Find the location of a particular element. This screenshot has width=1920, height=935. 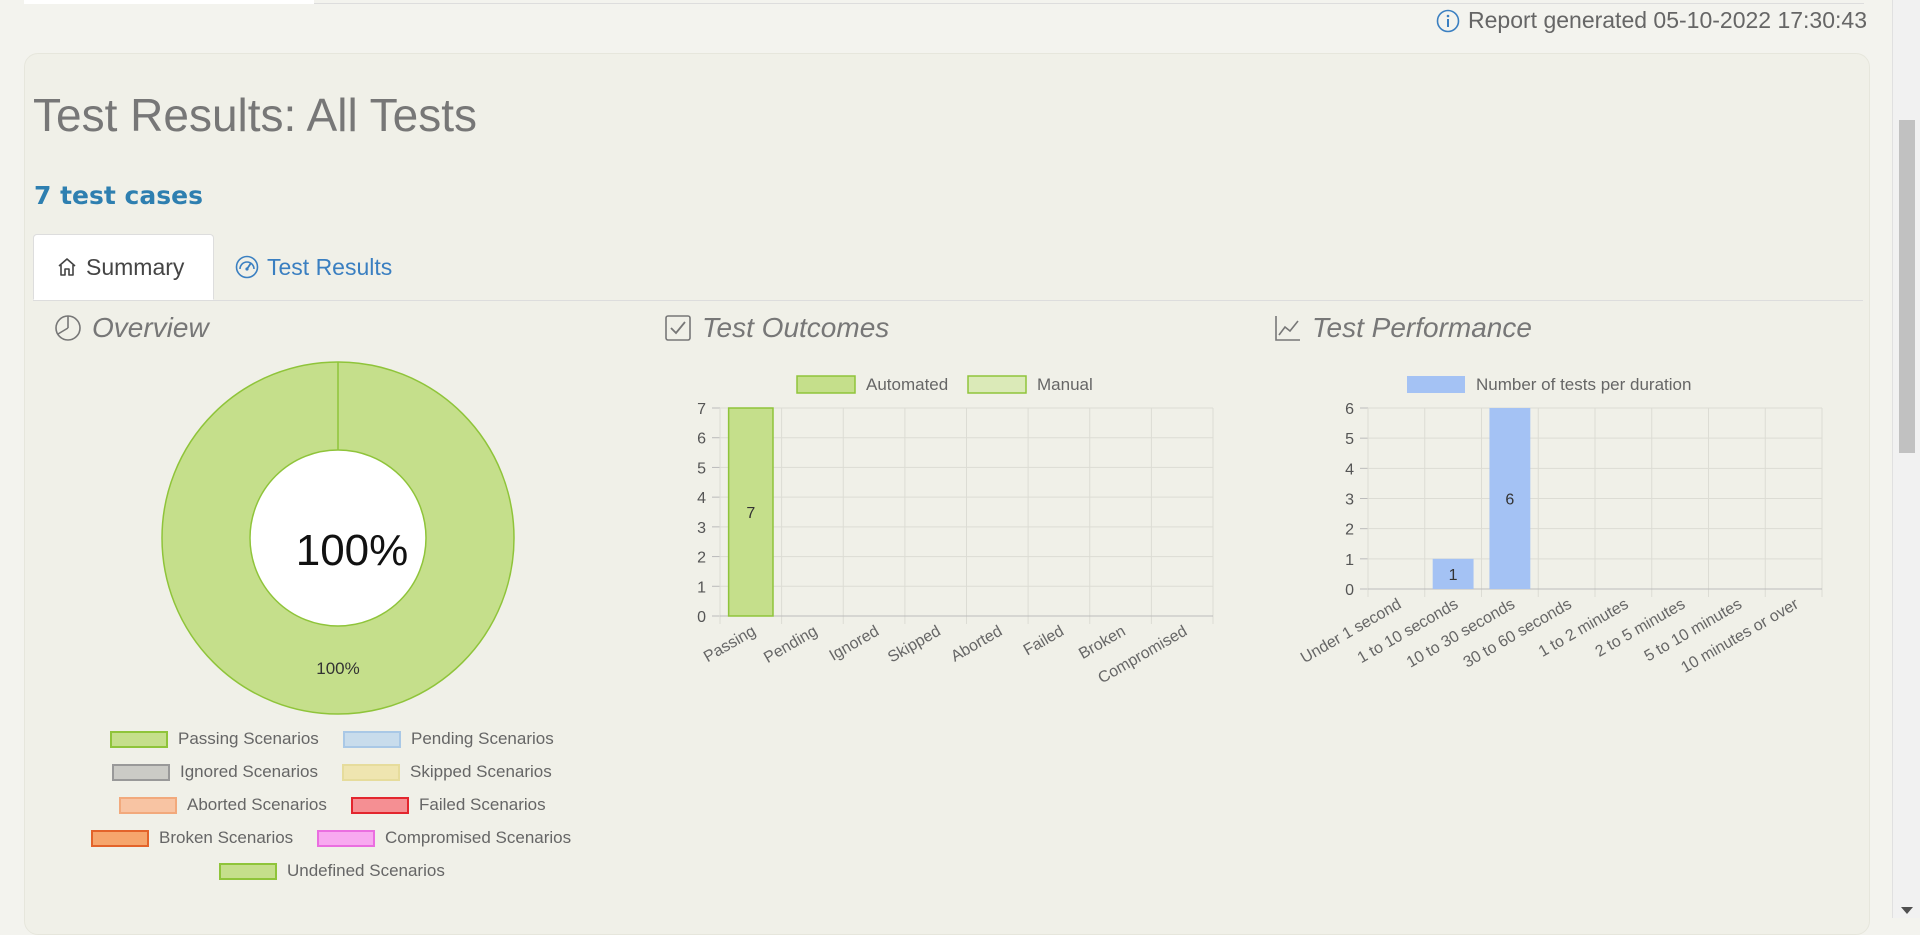

legend-item-pending: Pending Scenarios is located at coordinates (448, 739).